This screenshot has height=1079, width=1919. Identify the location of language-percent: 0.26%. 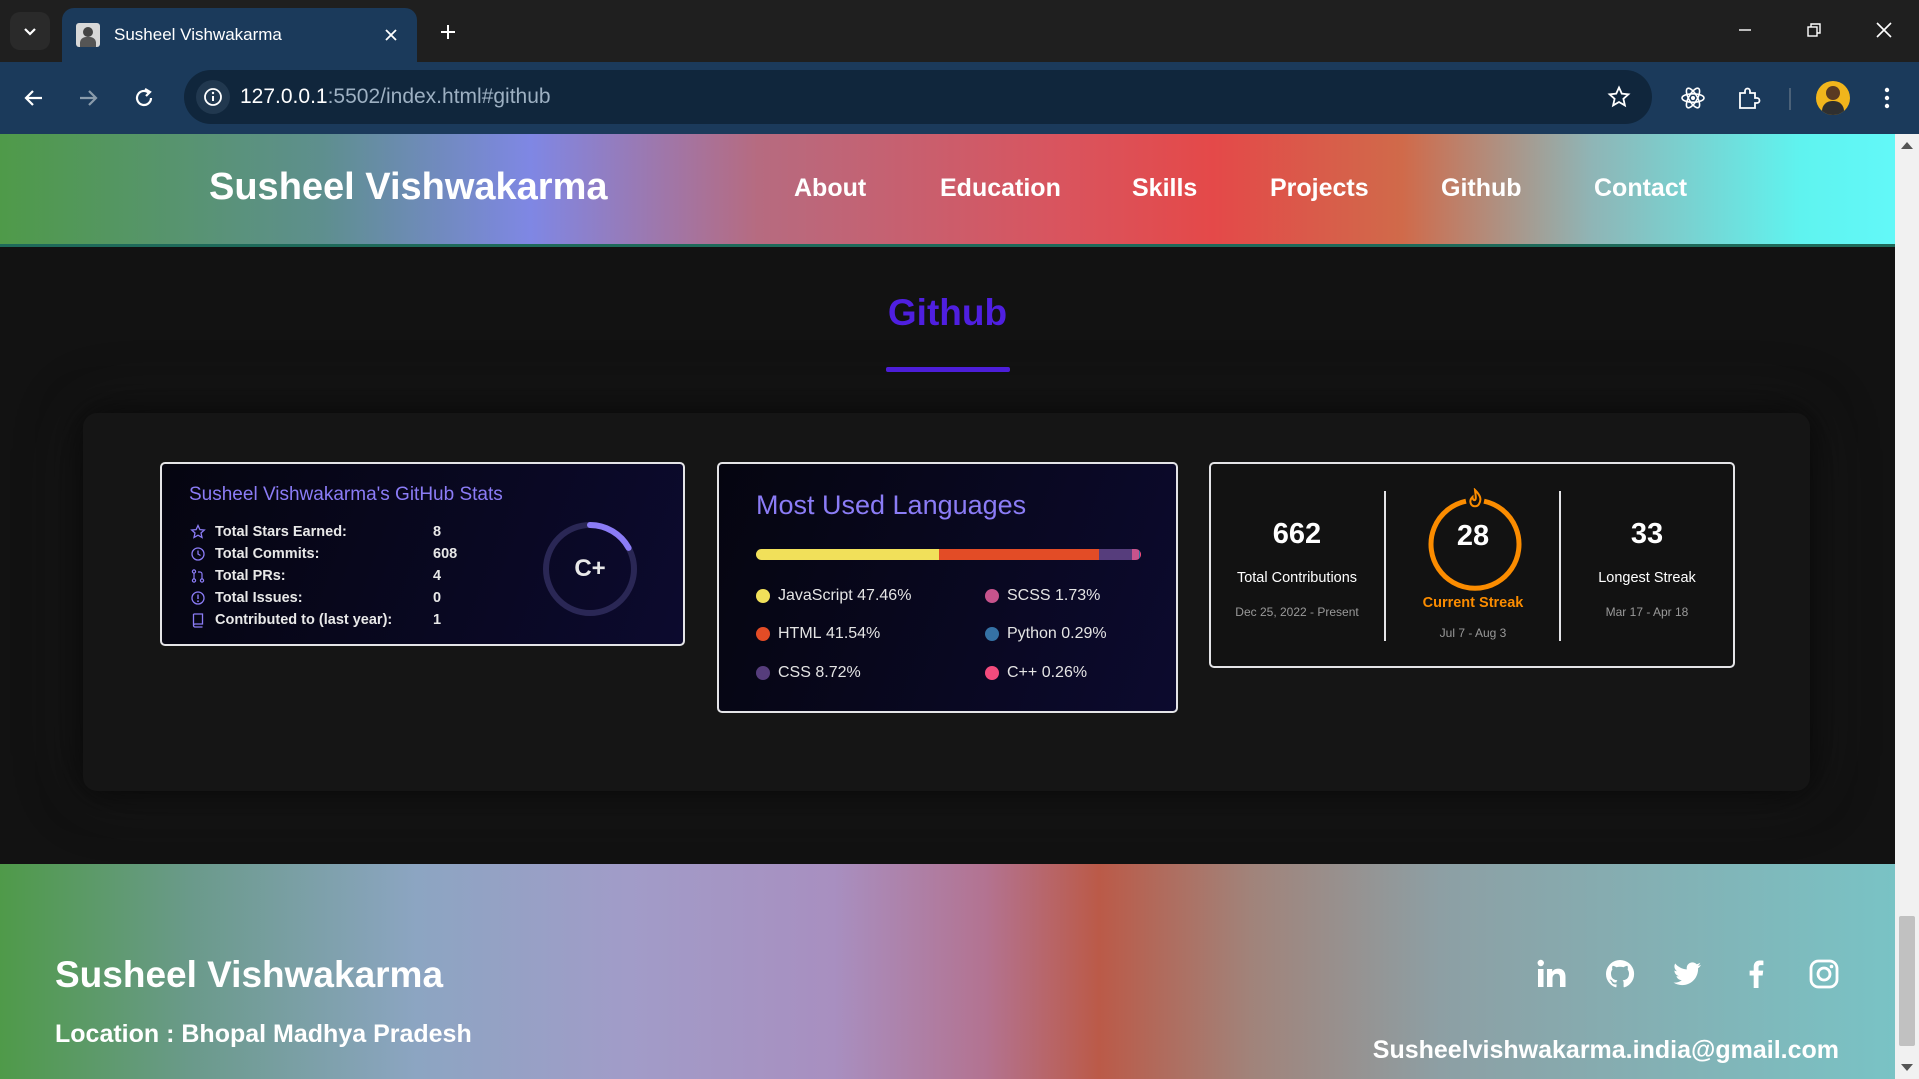
(1064, 672).